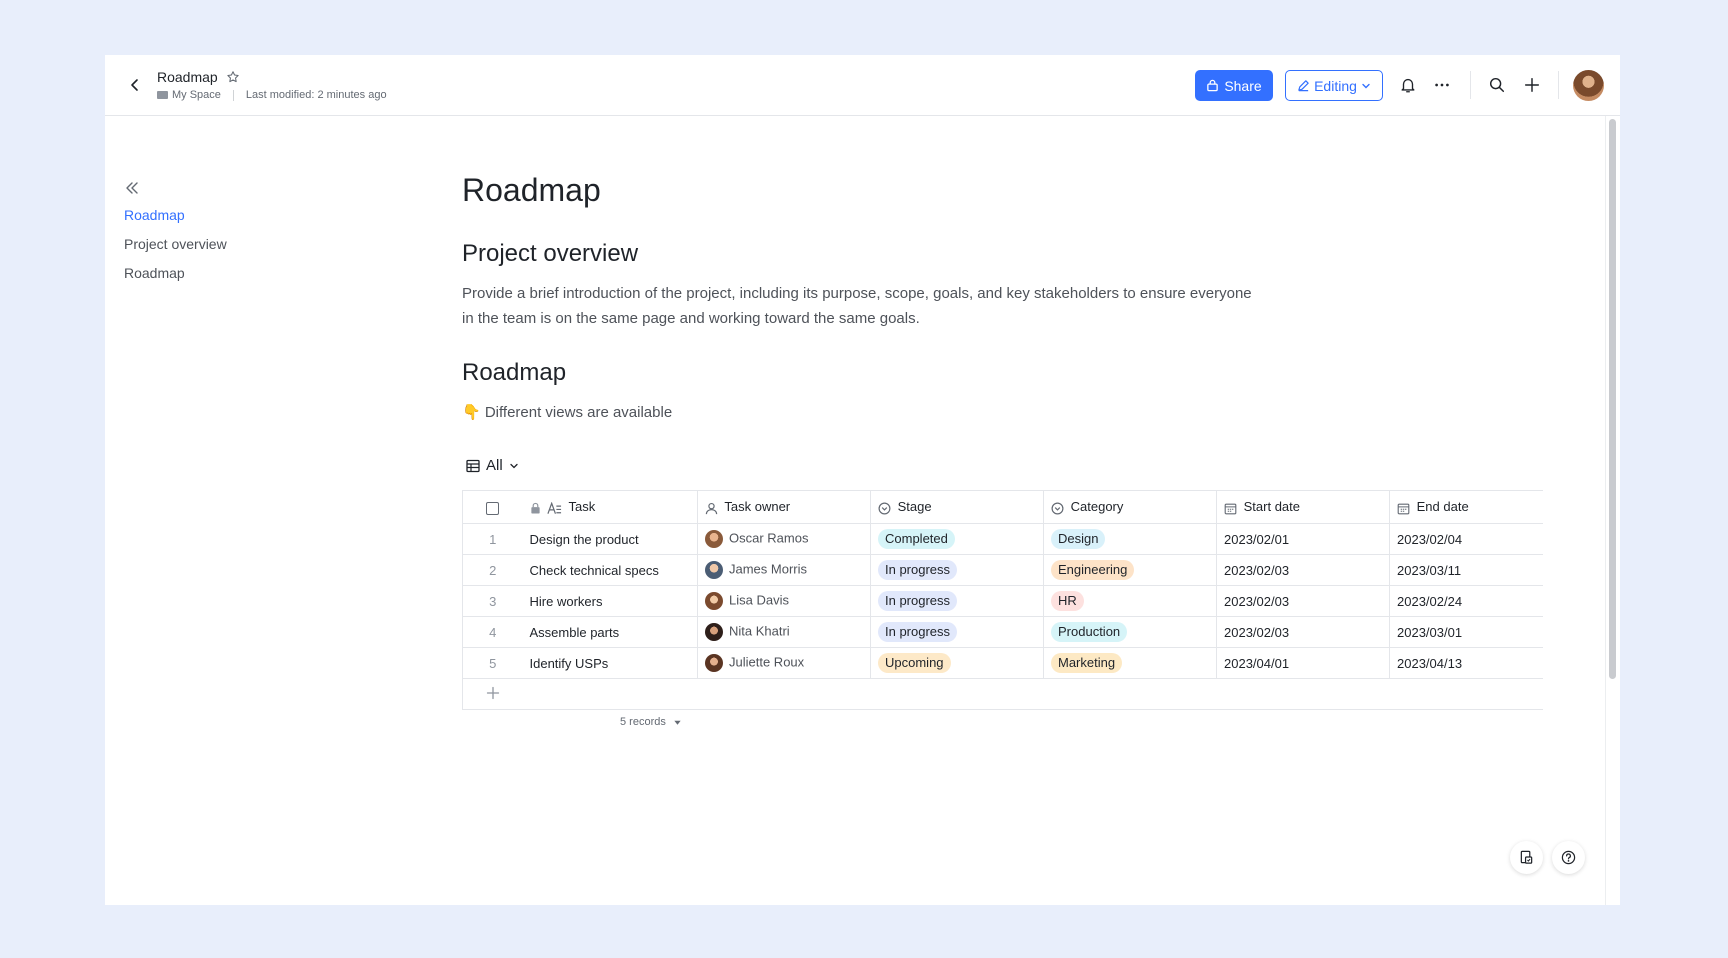  I want to click on select-all-checkbox-cell, so click(492, 507).